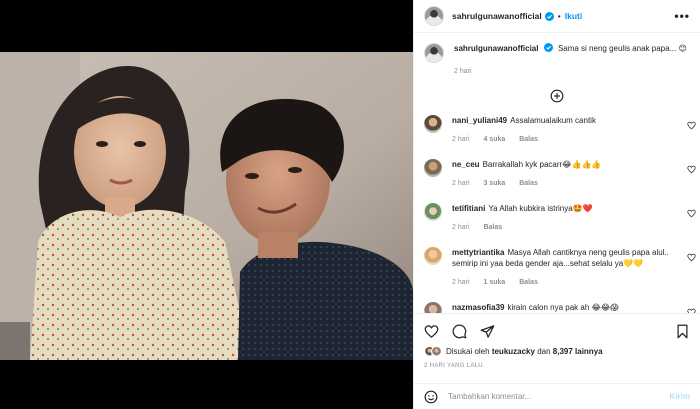 The width and height of the screenshot is (700, 409). I want to click on comment-text: Ya Allah kubkira istrinya🤩❤️, so click(540, 208).